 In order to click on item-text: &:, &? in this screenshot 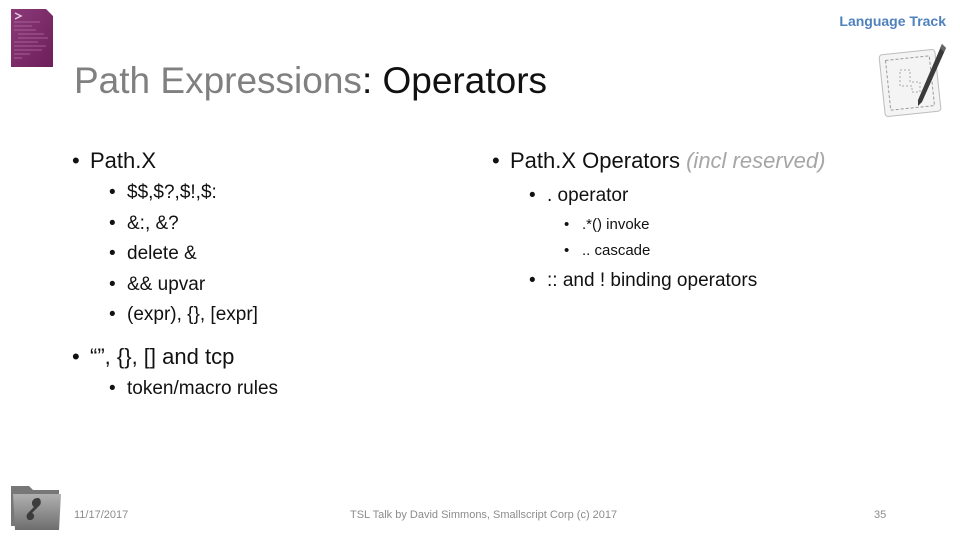, I will do `click(153, 223)`.